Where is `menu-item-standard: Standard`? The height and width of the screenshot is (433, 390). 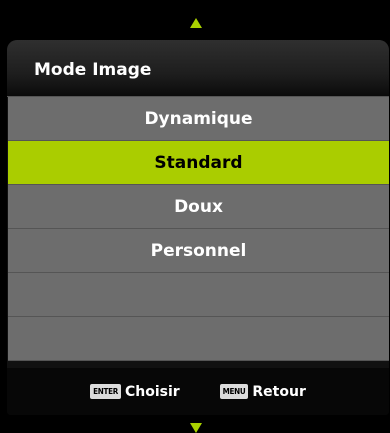 menu-item-standard: Standard is located at coordinates (198, 163).